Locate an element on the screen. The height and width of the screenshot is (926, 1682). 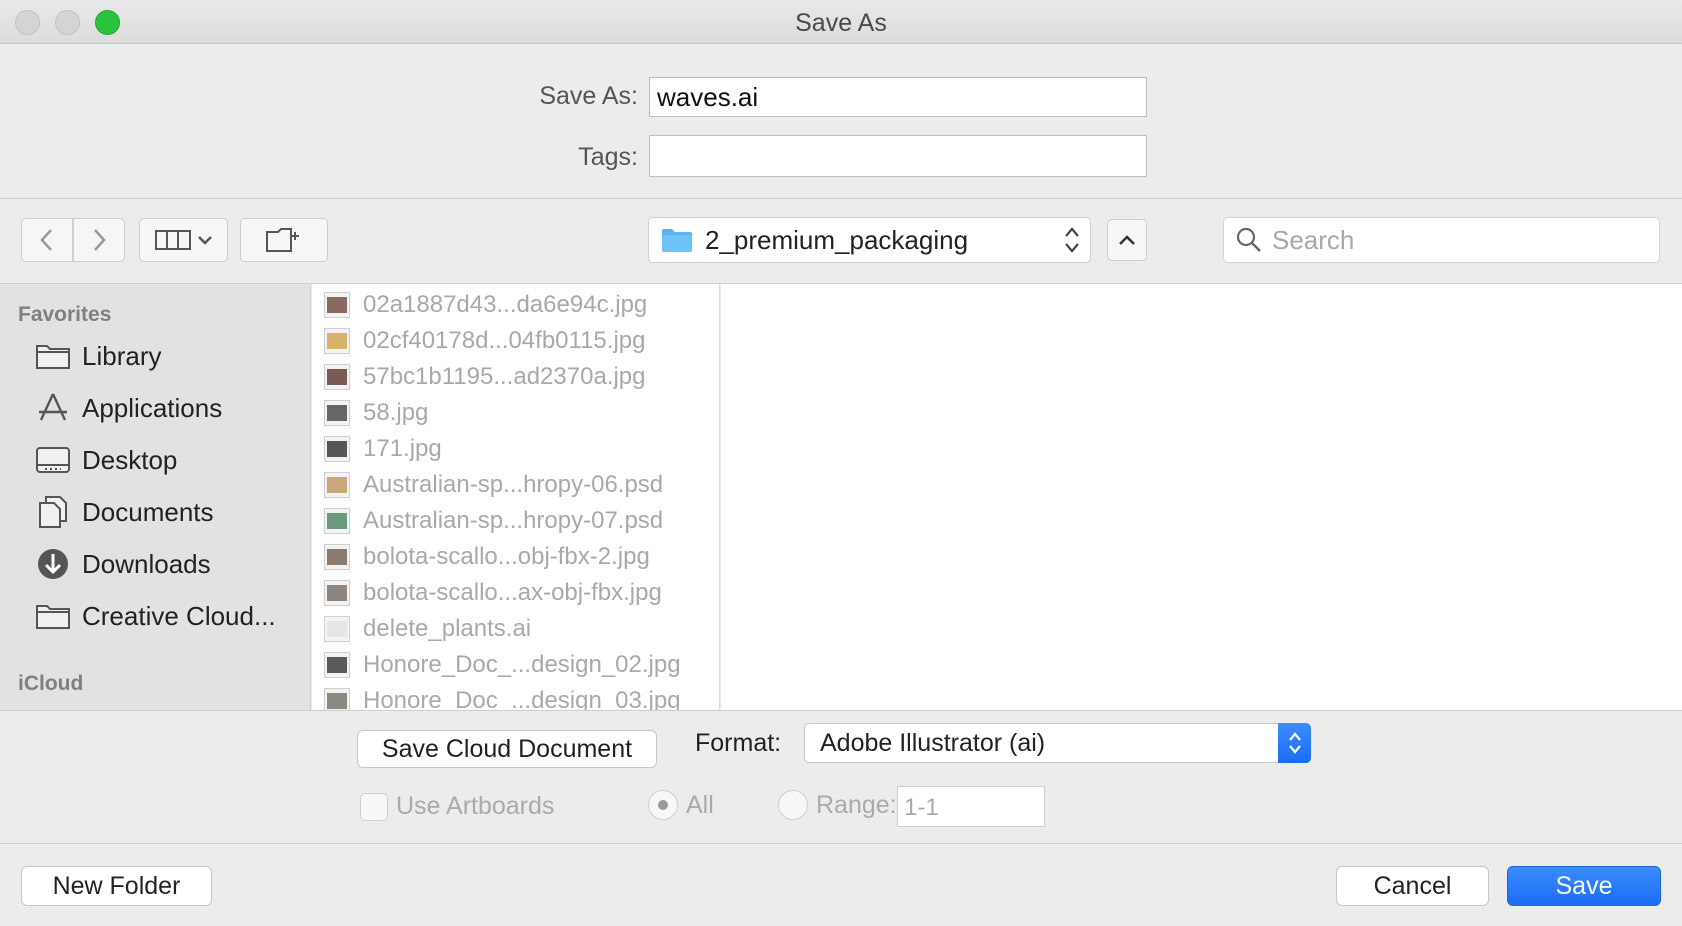
file-name: Honore_Doc_...design_03.jpg is located at coordinates (522, 698).